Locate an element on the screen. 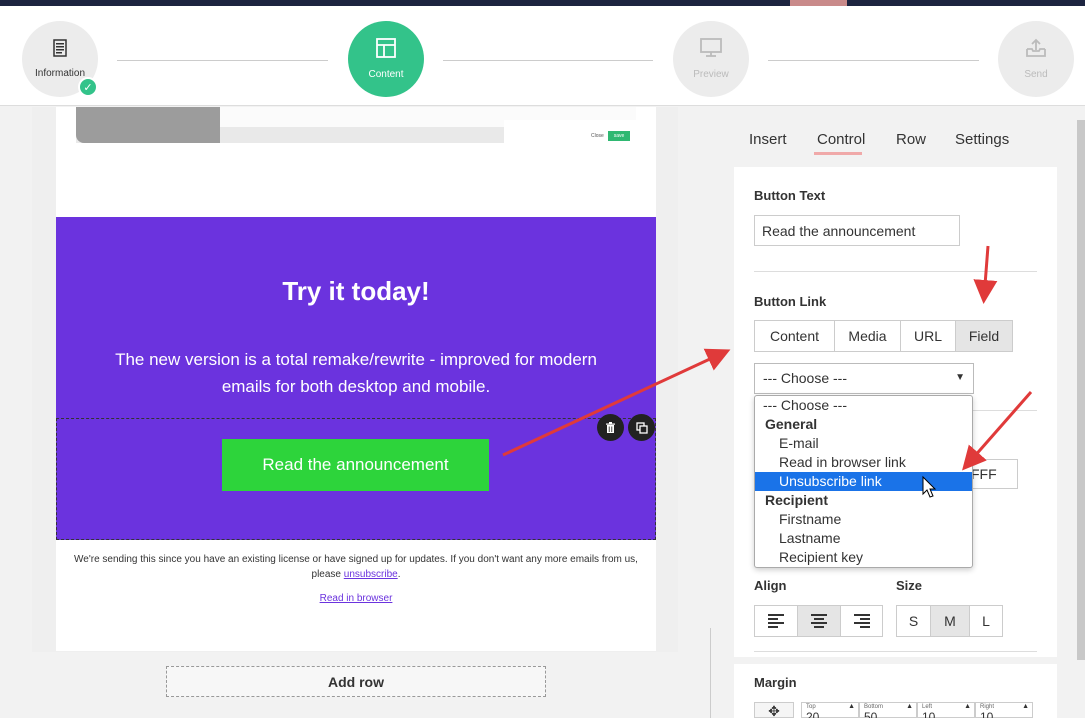  size-m-button: M is located at coordinates (950, 621).